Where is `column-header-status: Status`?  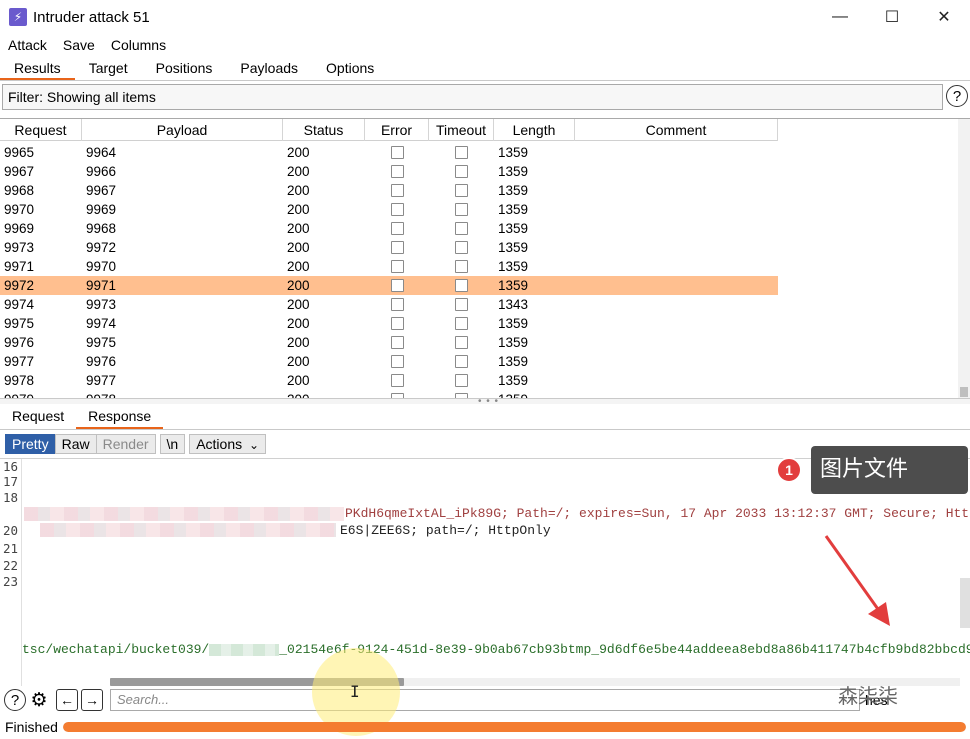
column-header-status: Status is located at coordinates (324, 130).